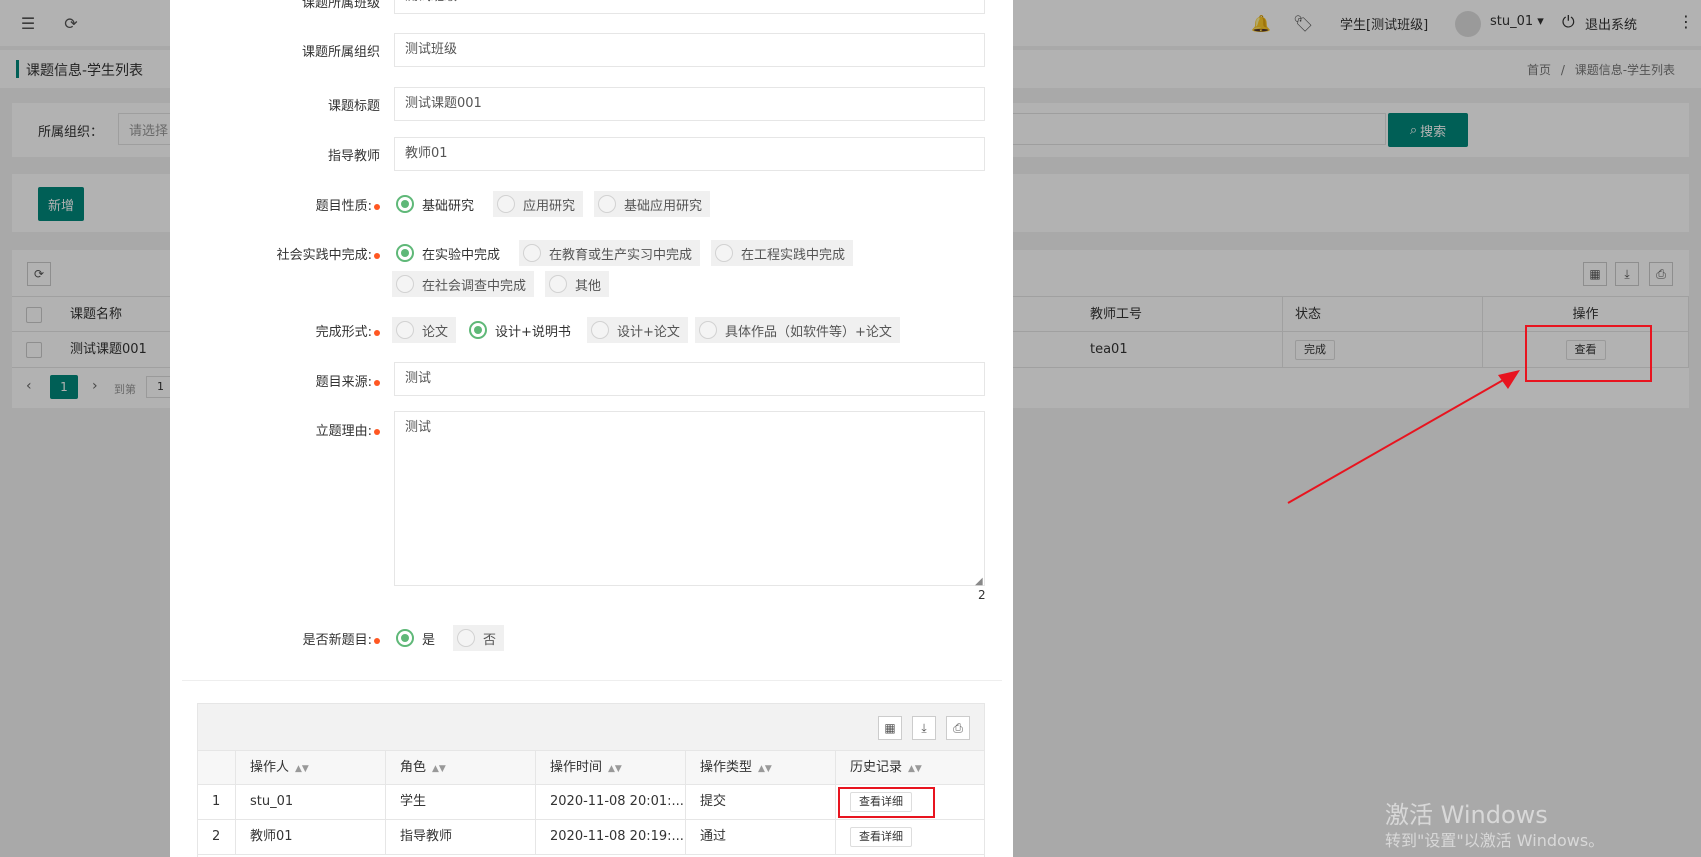  What do you see at coordinates (761, 802) in the screenshot?
I see `row-type: 提交` at bounding box center [761, 802].